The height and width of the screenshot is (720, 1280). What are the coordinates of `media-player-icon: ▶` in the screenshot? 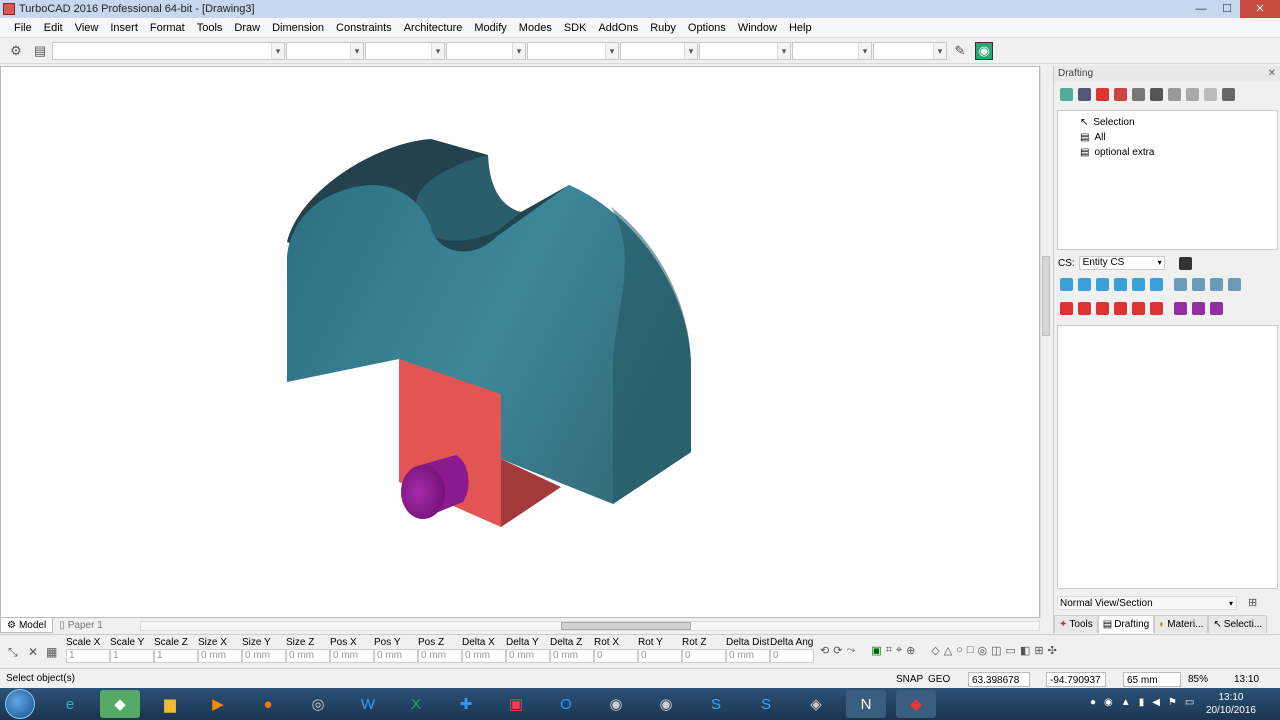 It's located at (218, 704).